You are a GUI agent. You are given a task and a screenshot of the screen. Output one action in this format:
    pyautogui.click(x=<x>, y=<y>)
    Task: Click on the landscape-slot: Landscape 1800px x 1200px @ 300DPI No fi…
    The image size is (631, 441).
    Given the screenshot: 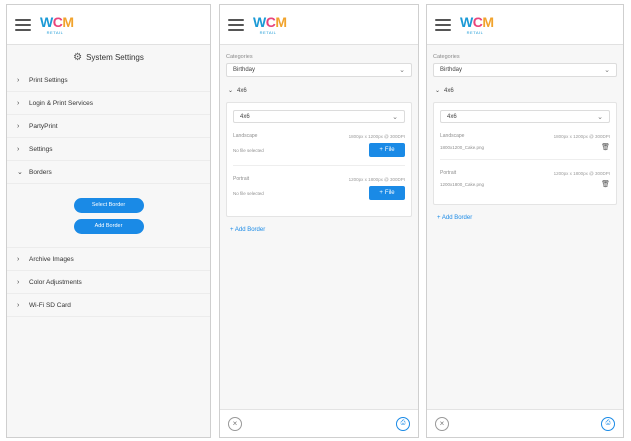 What is the action you would take?
    pyautogui.click(x=319, y=149)
    